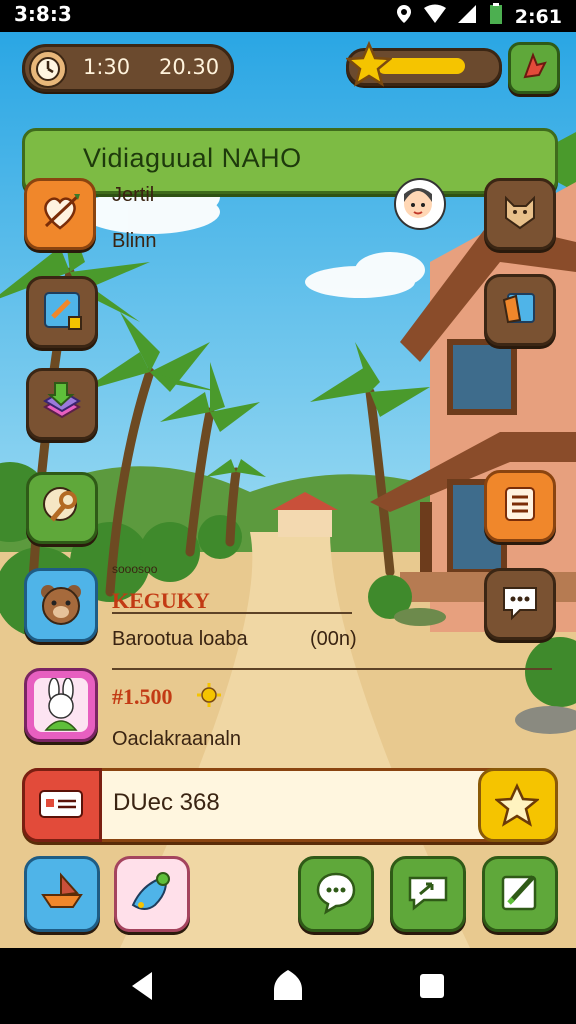  I want to click on message-button, so click(336, 894).